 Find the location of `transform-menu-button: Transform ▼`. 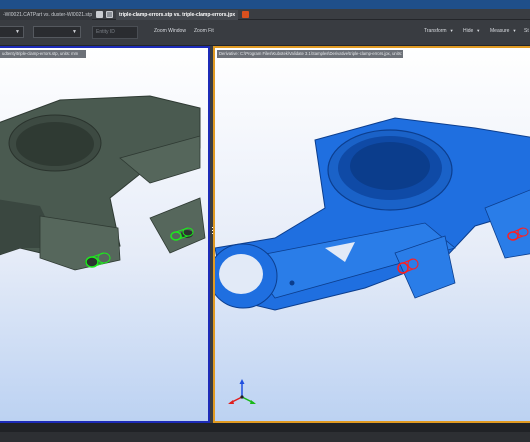

transform-menu-button: Transform ▼ is located at coordinates (439, 31).